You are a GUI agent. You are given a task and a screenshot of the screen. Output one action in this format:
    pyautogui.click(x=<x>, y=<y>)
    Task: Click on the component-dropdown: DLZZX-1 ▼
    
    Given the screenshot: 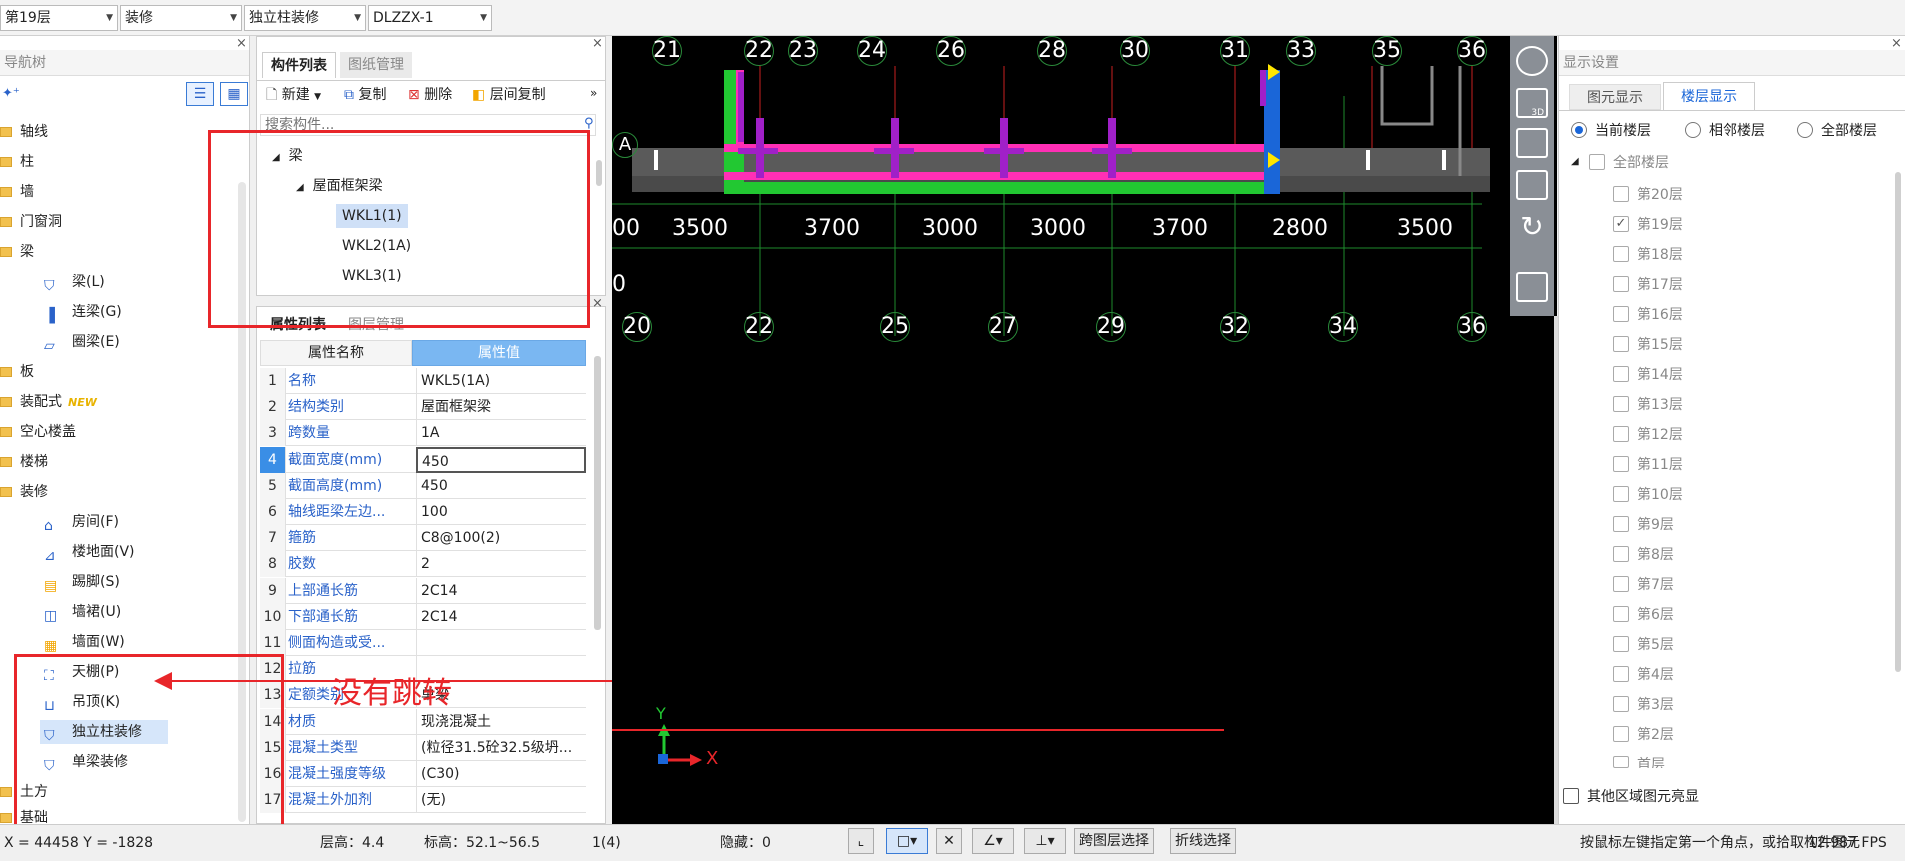 What is the action you would take?
    pyautogui.click(x=430, y=18)
    